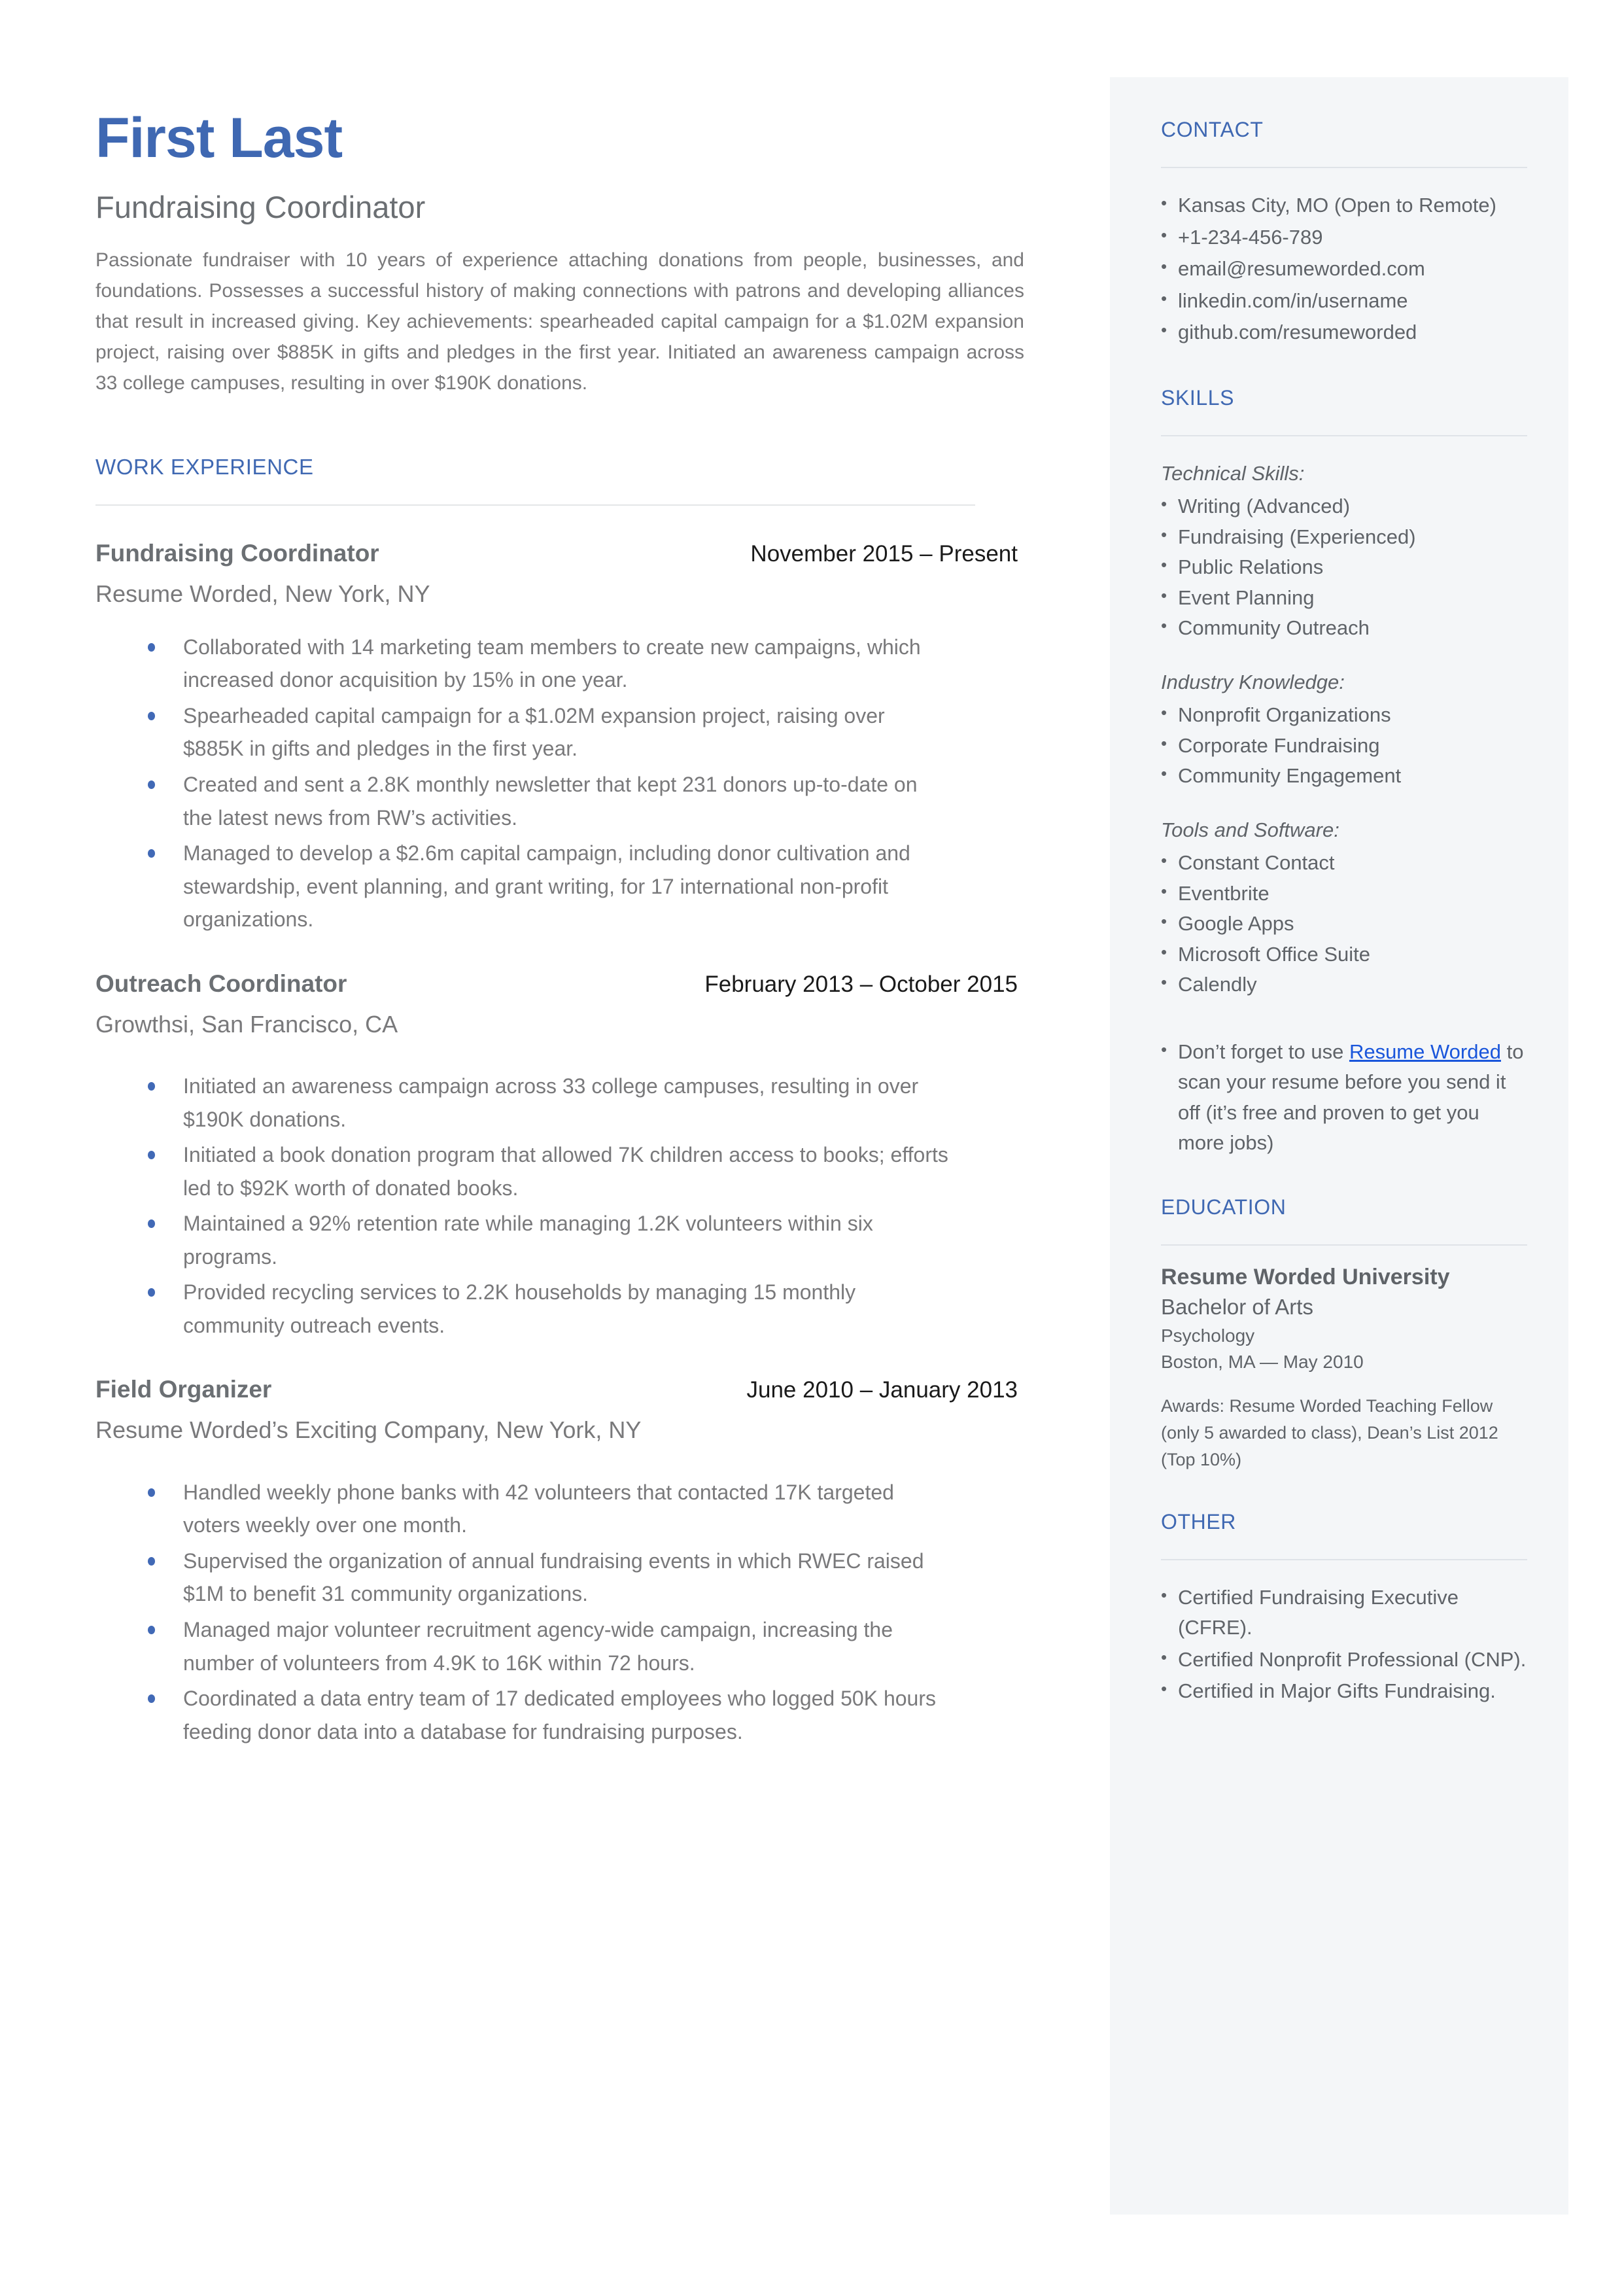 Image resolution: width=1624 pixels, height=2295 pixels. Describe the element at coordinates (861, 984) in the screenshot. I see `job-dates: February 2013 – October 2015` at that location.